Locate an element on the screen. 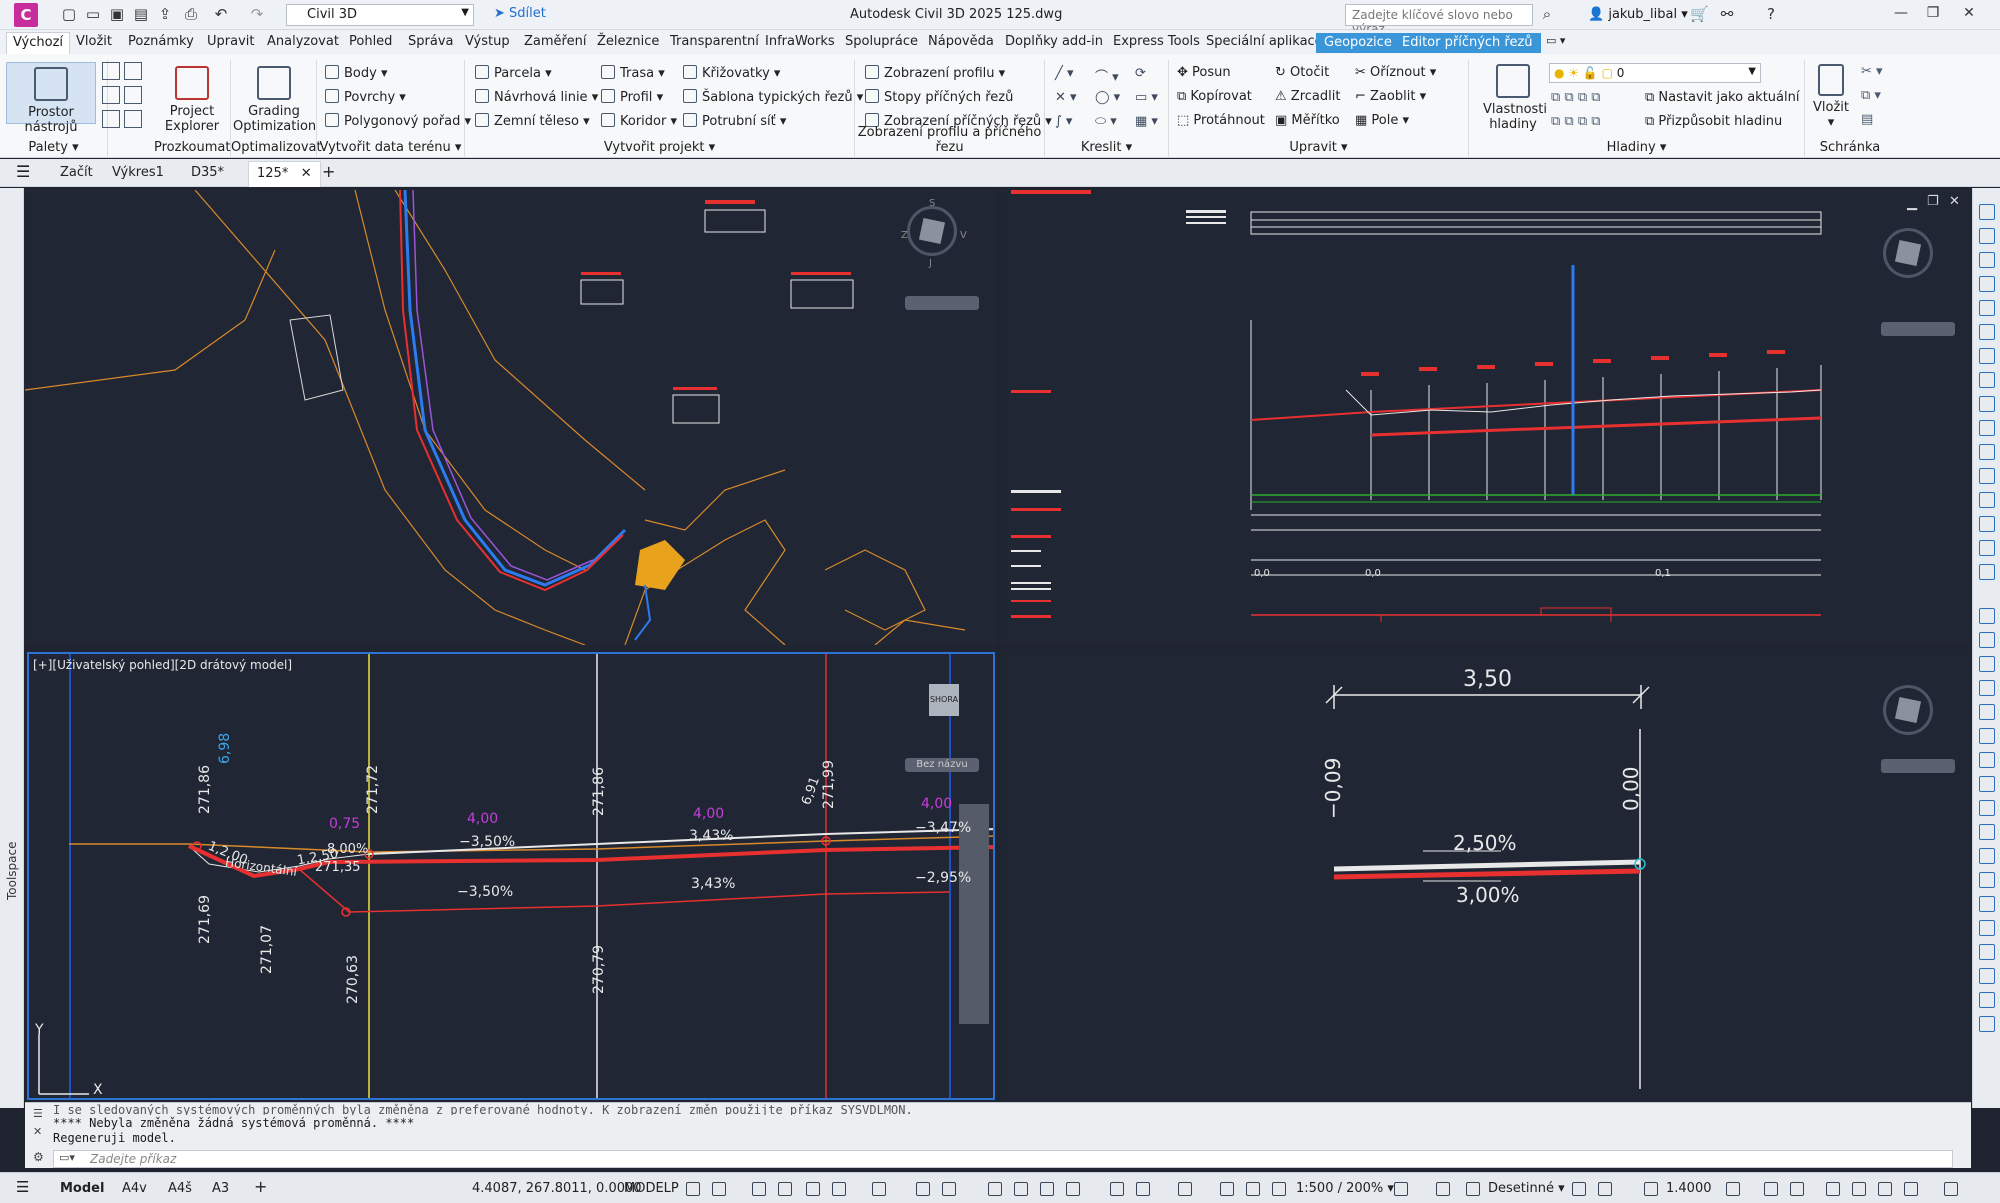 The width and height of the screenshot is (2000, 1203). corridor-button: Koridor ▾ is located at coordinates (639, 121).